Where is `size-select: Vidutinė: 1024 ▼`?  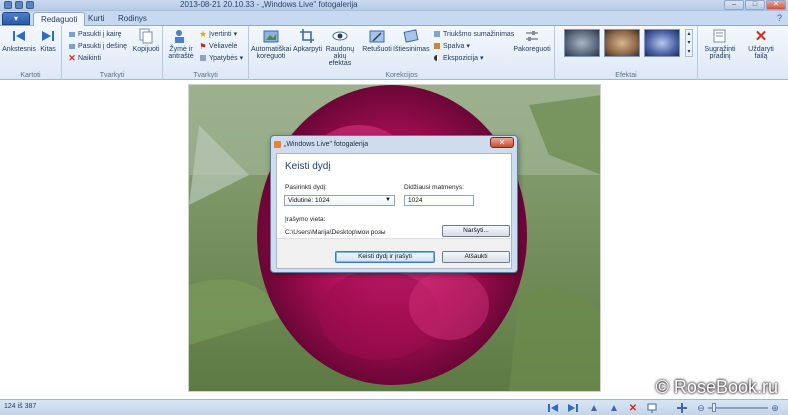 size-select: Vidutinė: 1024 ▼ is located at coordinates (339, 200).